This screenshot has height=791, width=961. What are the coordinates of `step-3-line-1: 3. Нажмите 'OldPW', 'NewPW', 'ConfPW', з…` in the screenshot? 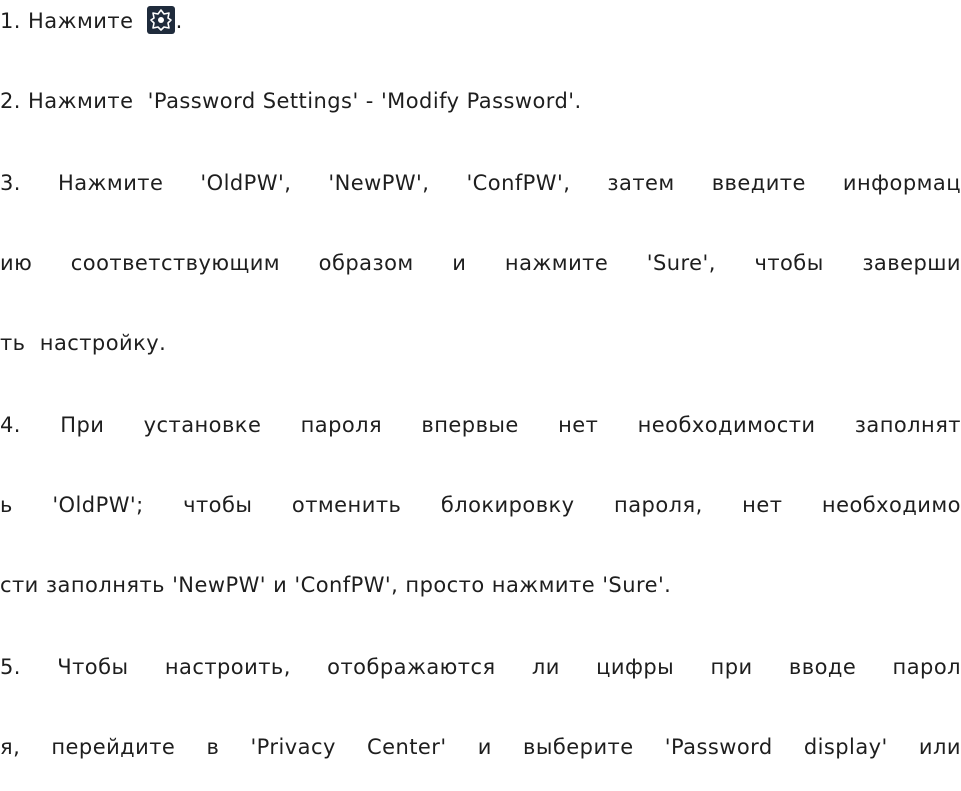 It's located at (480, 183).